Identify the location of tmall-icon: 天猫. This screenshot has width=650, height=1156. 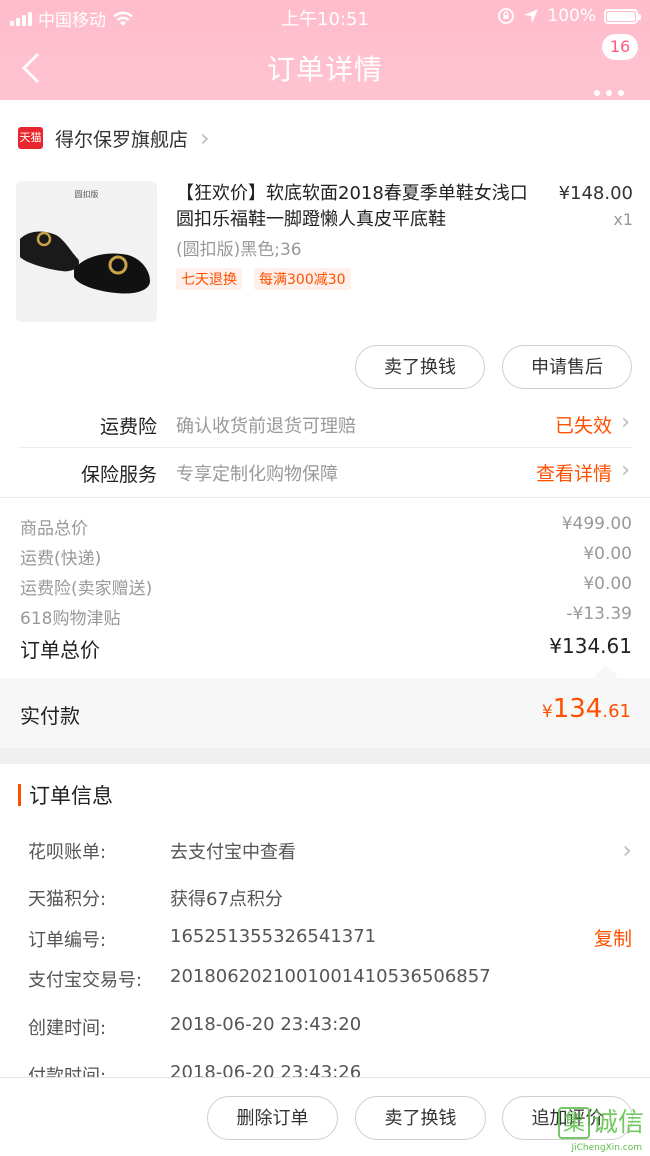
(30, 138).